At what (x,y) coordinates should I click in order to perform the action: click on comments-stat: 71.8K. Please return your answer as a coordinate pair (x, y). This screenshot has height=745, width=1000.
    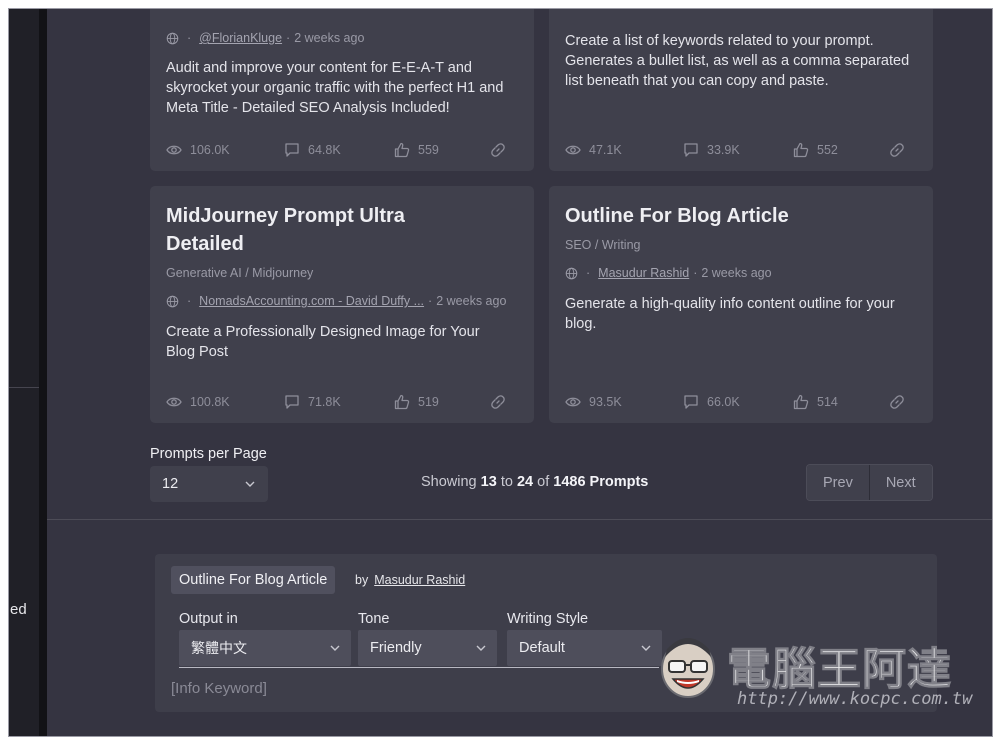
    Looking at the image, I should click on (339, 402).